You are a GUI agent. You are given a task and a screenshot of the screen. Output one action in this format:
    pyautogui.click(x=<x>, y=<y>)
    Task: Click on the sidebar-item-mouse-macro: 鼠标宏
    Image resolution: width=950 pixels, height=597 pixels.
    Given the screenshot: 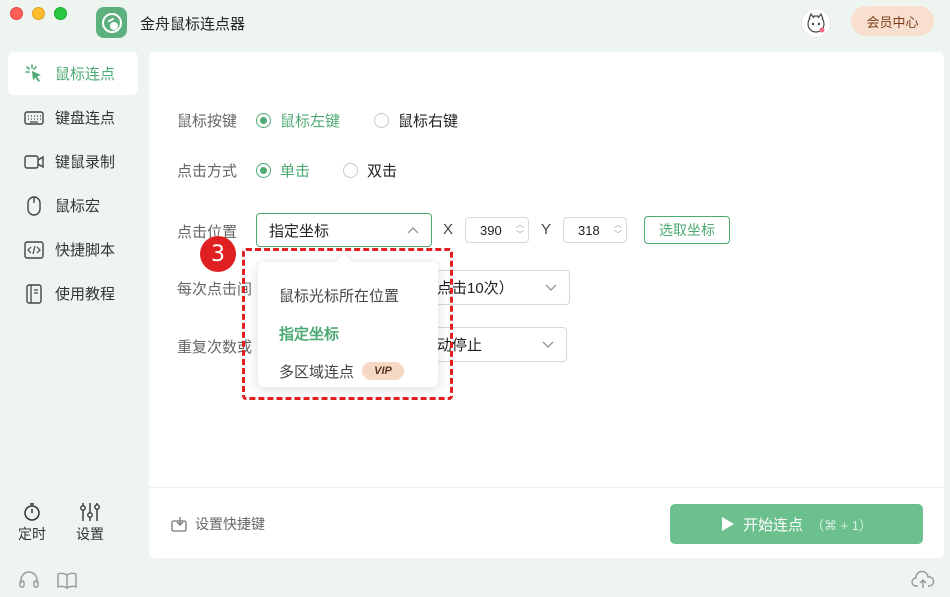 What is the action you would take?
    pyautogui.click(x=73, y=205)
    